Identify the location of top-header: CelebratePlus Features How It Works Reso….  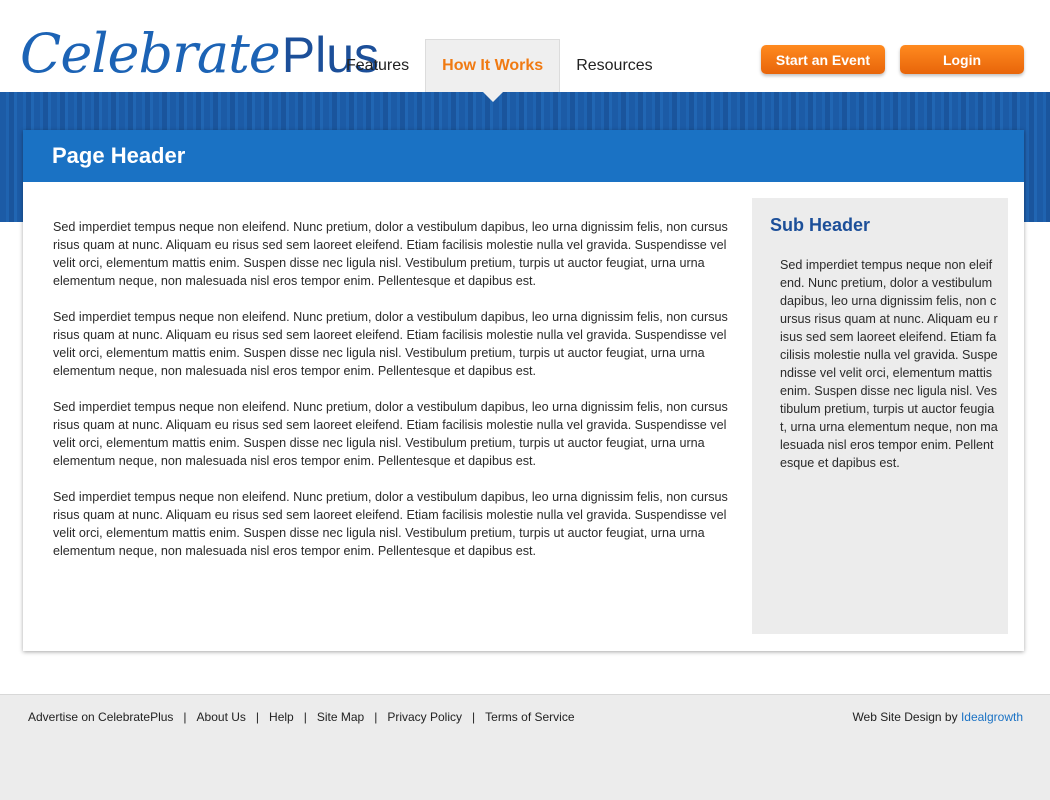
(525, 51).